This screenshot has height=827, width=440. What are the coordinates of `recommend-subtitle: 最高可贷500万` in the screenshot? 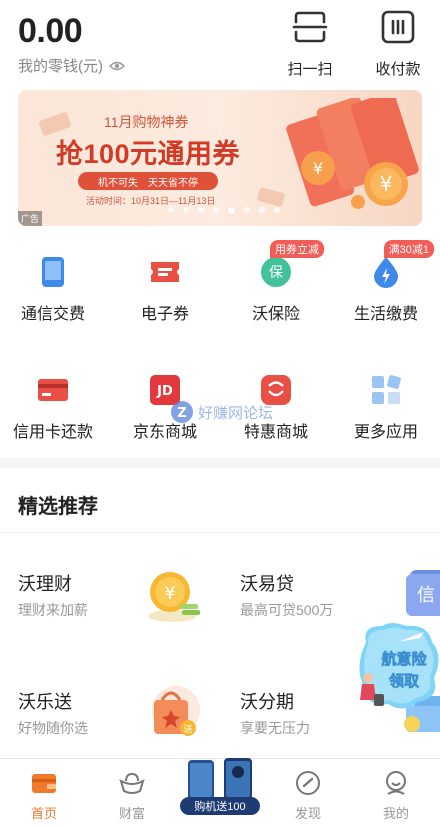 It's located at (287, 610).